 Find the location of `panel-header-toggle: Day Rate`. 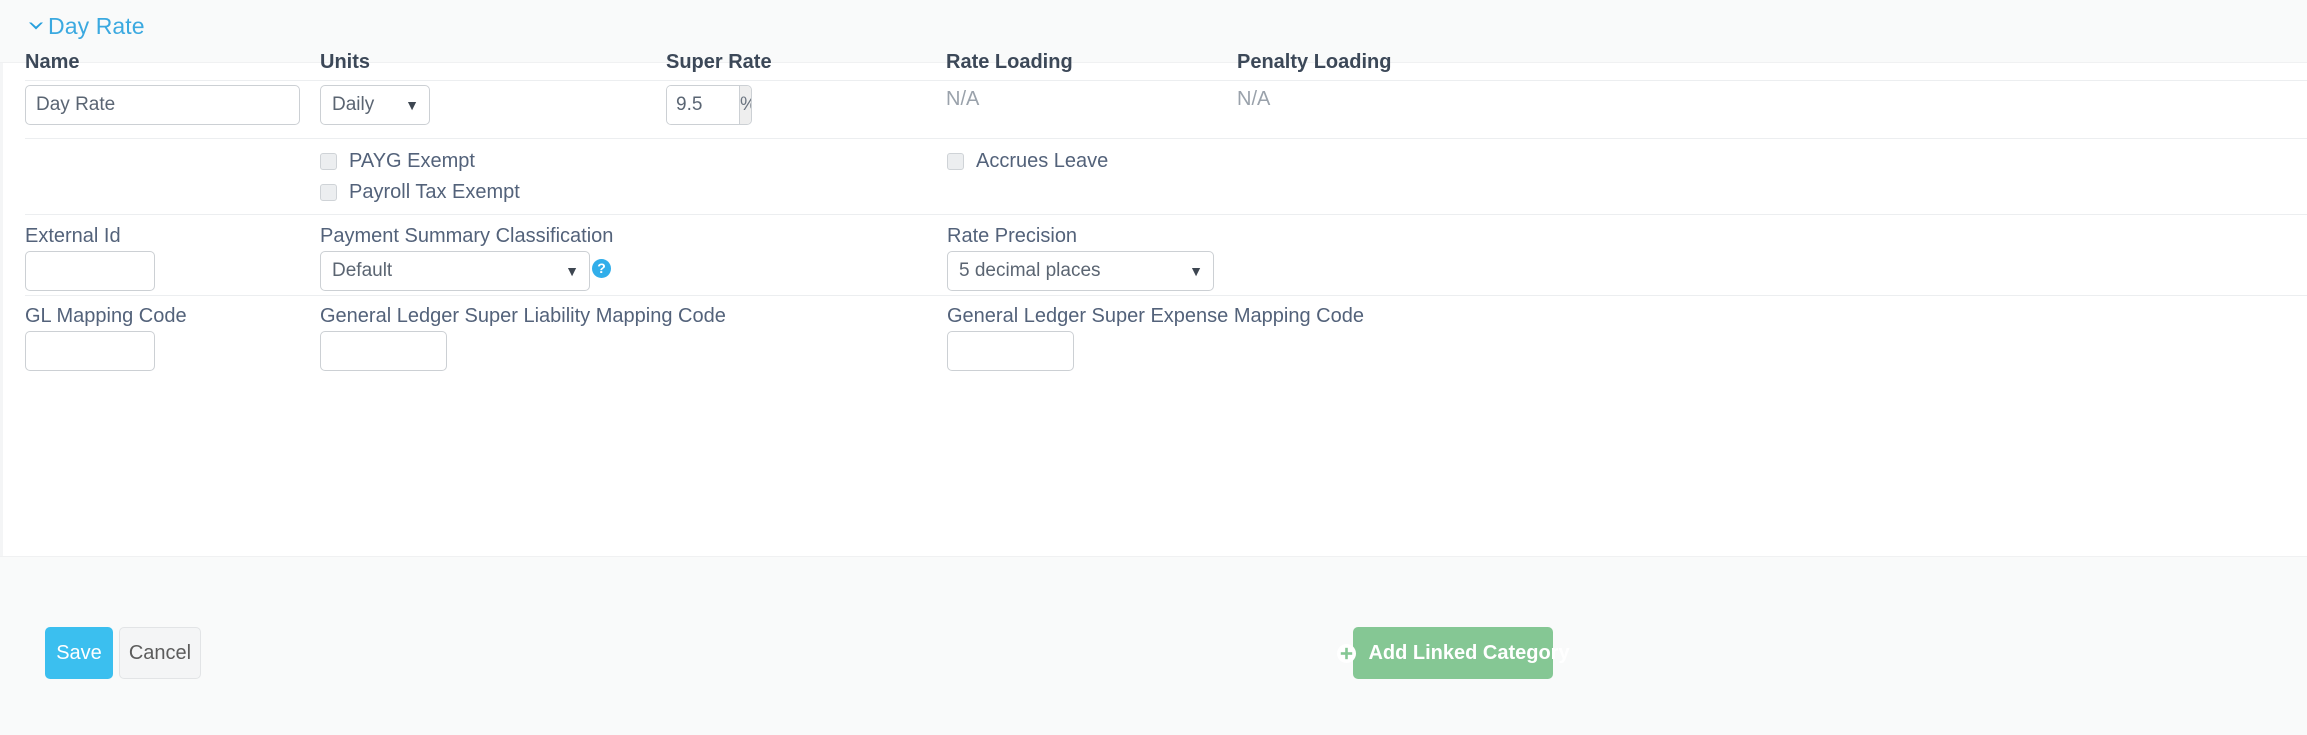

panel-header-toggle: Day Rate is located at coordinates (85, 26).